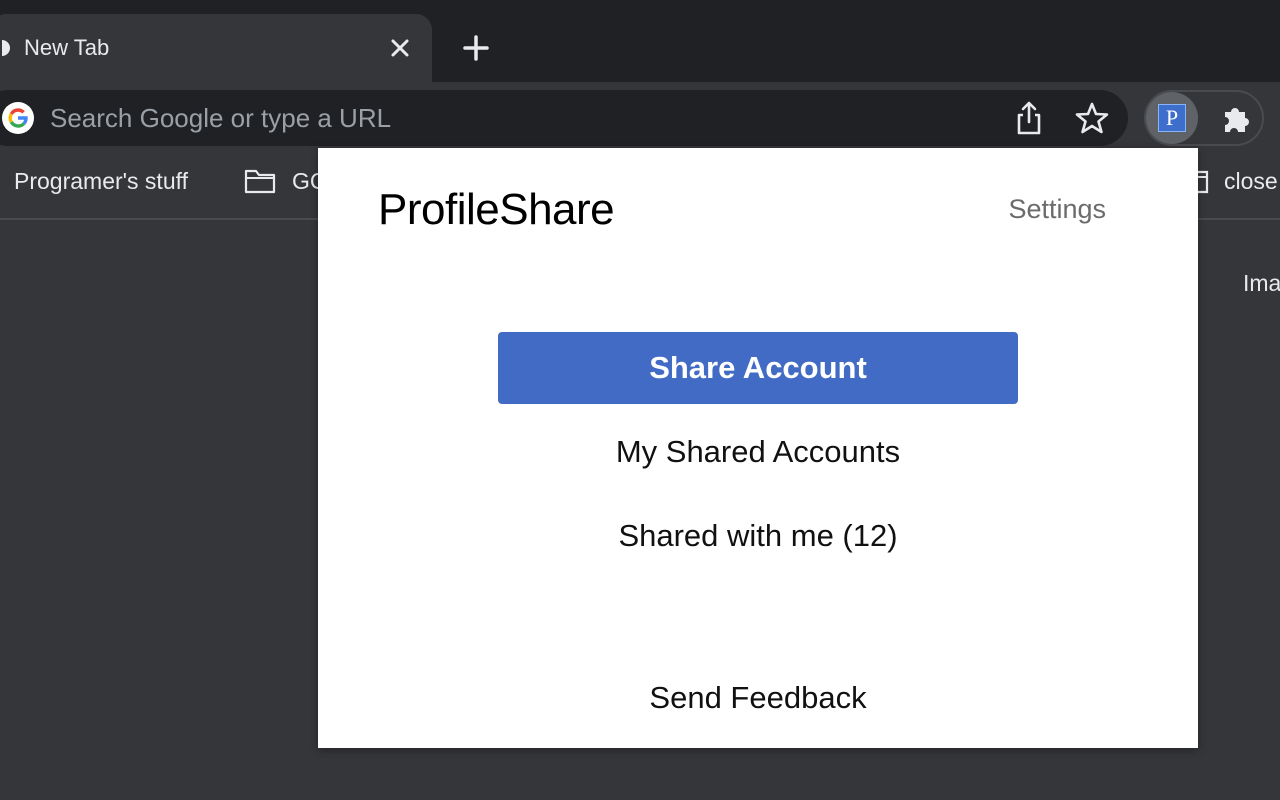 Image resolution: width=1280 pixels, height=800 pixels. I want to click on bookmark-programers-stuff: Programer's stuff, so click(101, 181).